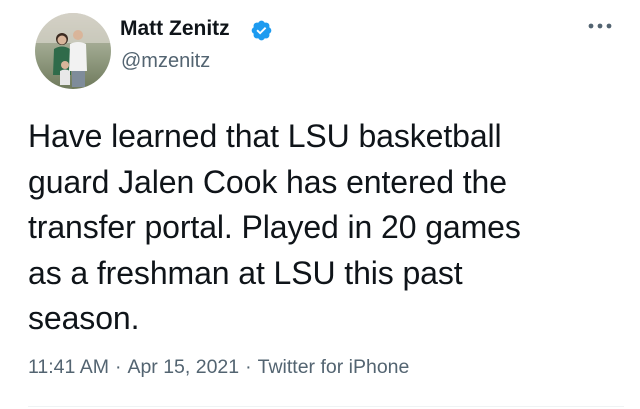 Image resolution: width=640 pixels, height=409 pixels. I want to click on avatar, so click(73, 51).